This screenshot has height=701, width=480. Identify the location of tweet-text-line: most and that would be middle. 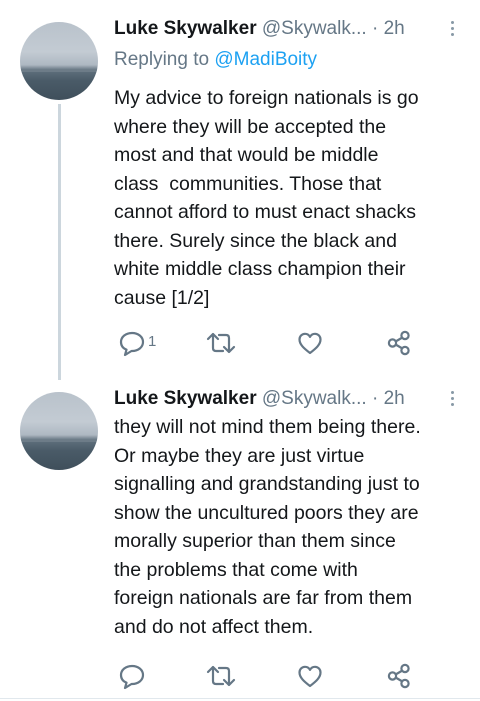
(246, 155).